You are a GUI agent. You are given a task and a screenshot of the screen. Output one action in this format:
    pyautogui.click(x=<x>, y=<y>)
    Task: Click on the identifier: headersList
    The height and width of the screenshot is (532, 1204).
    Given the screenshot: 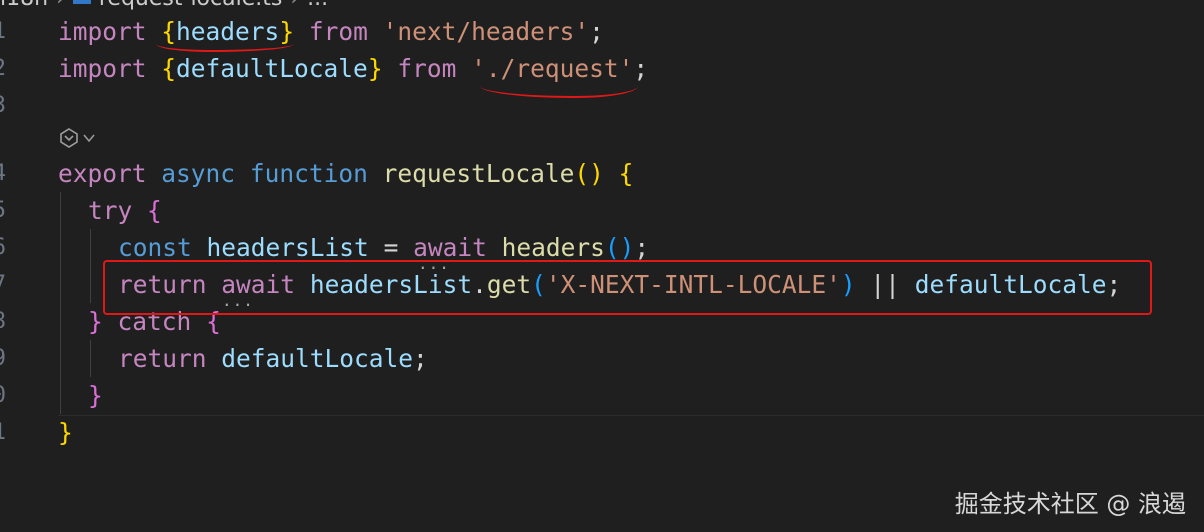 What is the action you would take?
    pyautogui.click(x=287, y=247)
    